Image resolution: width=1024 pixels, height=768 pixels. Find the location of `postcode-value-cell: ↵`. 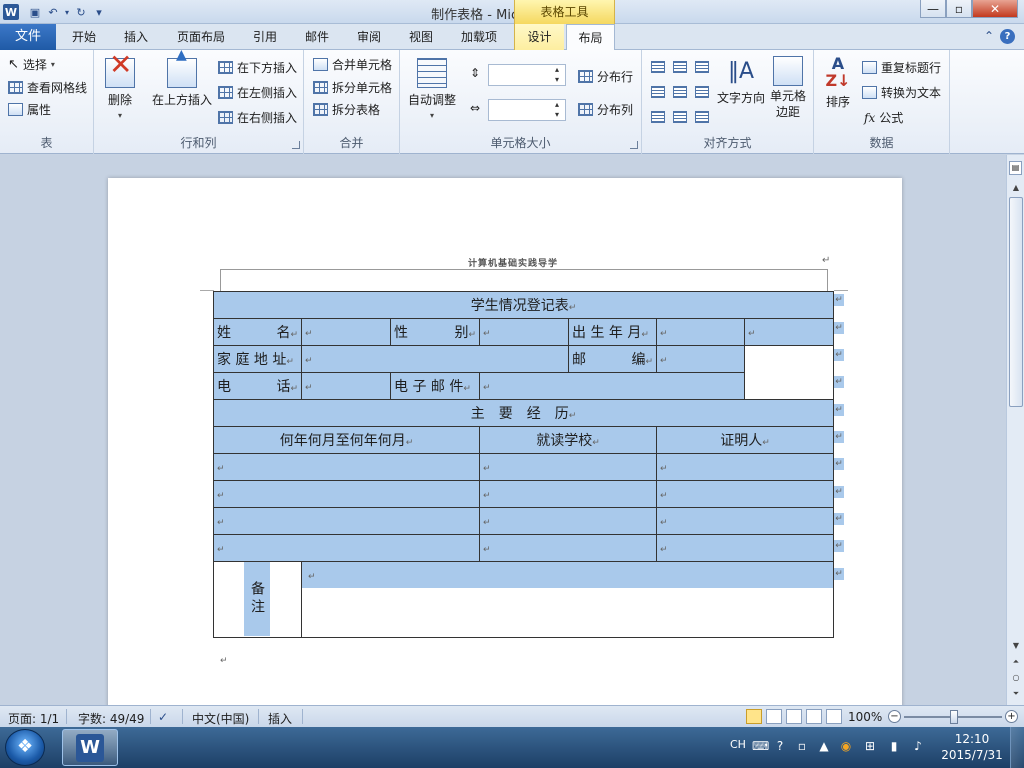

postcode-value-cell: ↵ is located at coordinates (700, 359).